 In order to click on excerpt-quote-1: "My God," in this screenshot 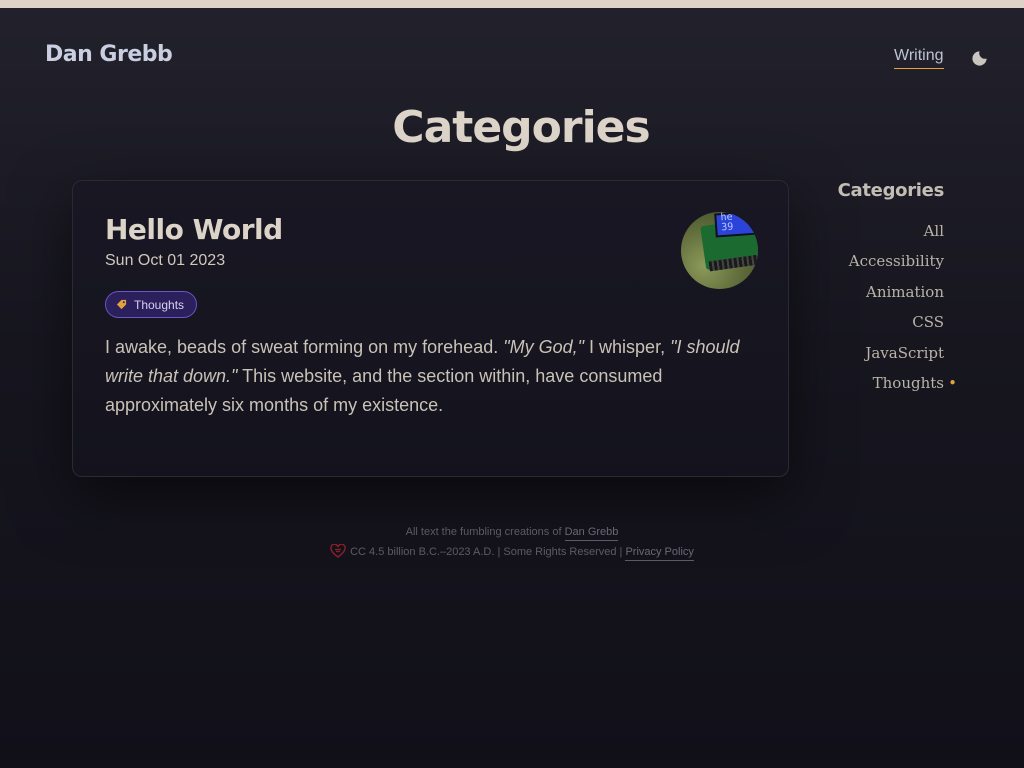, I will do `click(544, 347)`.